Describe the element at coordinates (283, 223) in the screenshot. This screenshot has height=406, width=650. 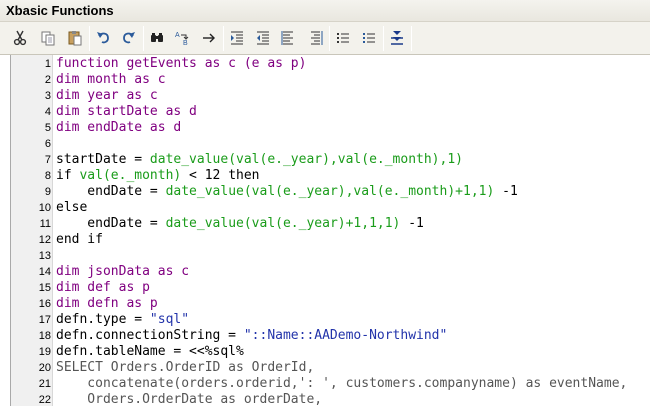
I see `code-token: date_value(val(e._year)+1,1,1)` at that location.